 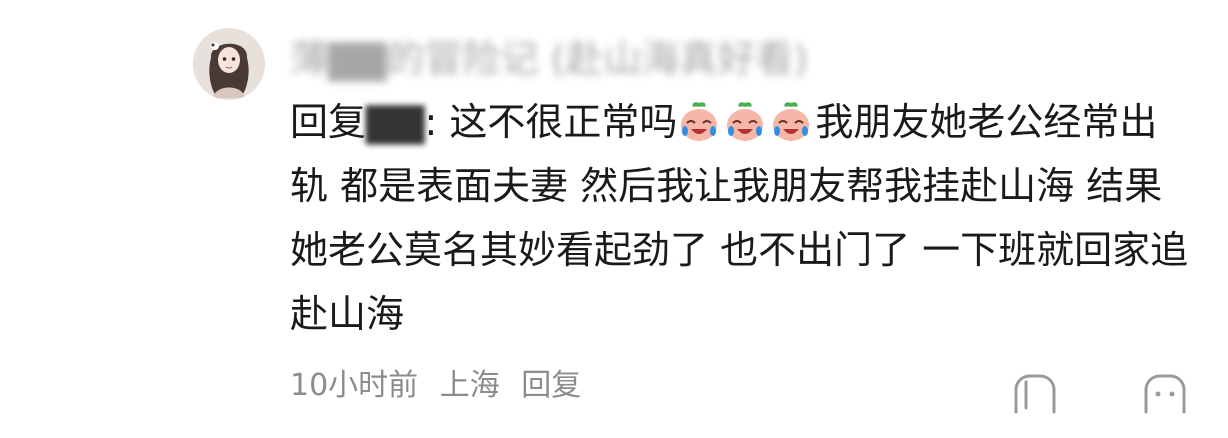 I want to click on reply-prefix: 回复, so click(x=328, y=122).